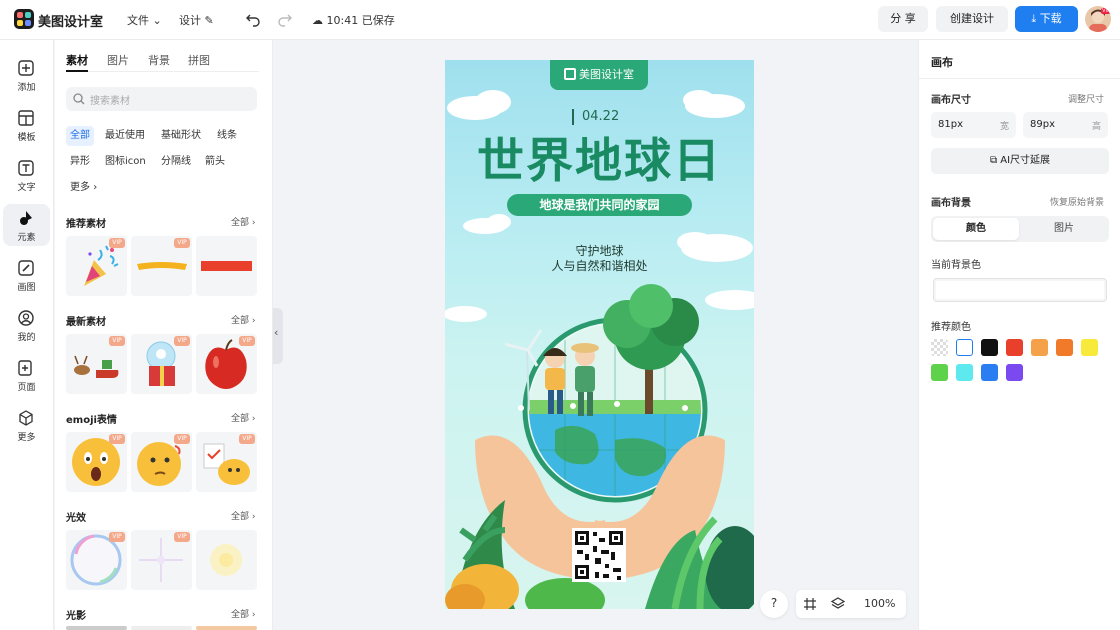 This screenshot has height=630, width=1120. What do you see at coordinates (91, 420) in the screenshot?
I see `section-title-emoji: emoji表情` at bounding box center [91, 420].